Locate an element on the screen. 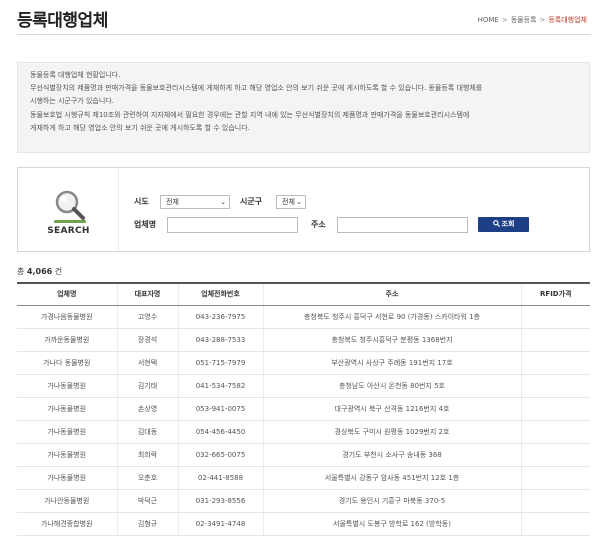 This screenshot has height=539, width=600. cell-company: 가나안동물병원 is located at coordinates (67, 501).